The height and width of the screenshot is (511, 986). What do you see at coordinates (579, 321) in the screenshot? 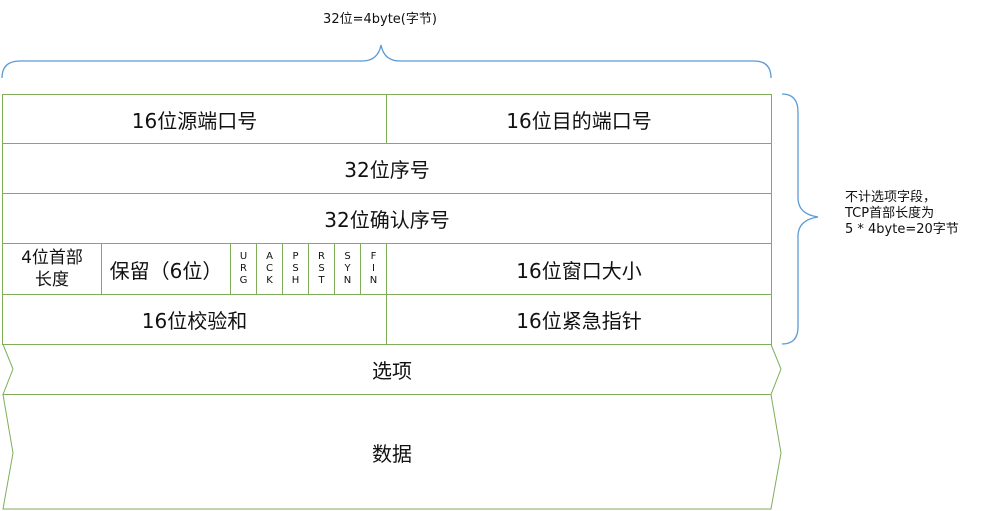
I see `urgent-pointer-field: 16位紧急指针` at bounding box center [579, 321].